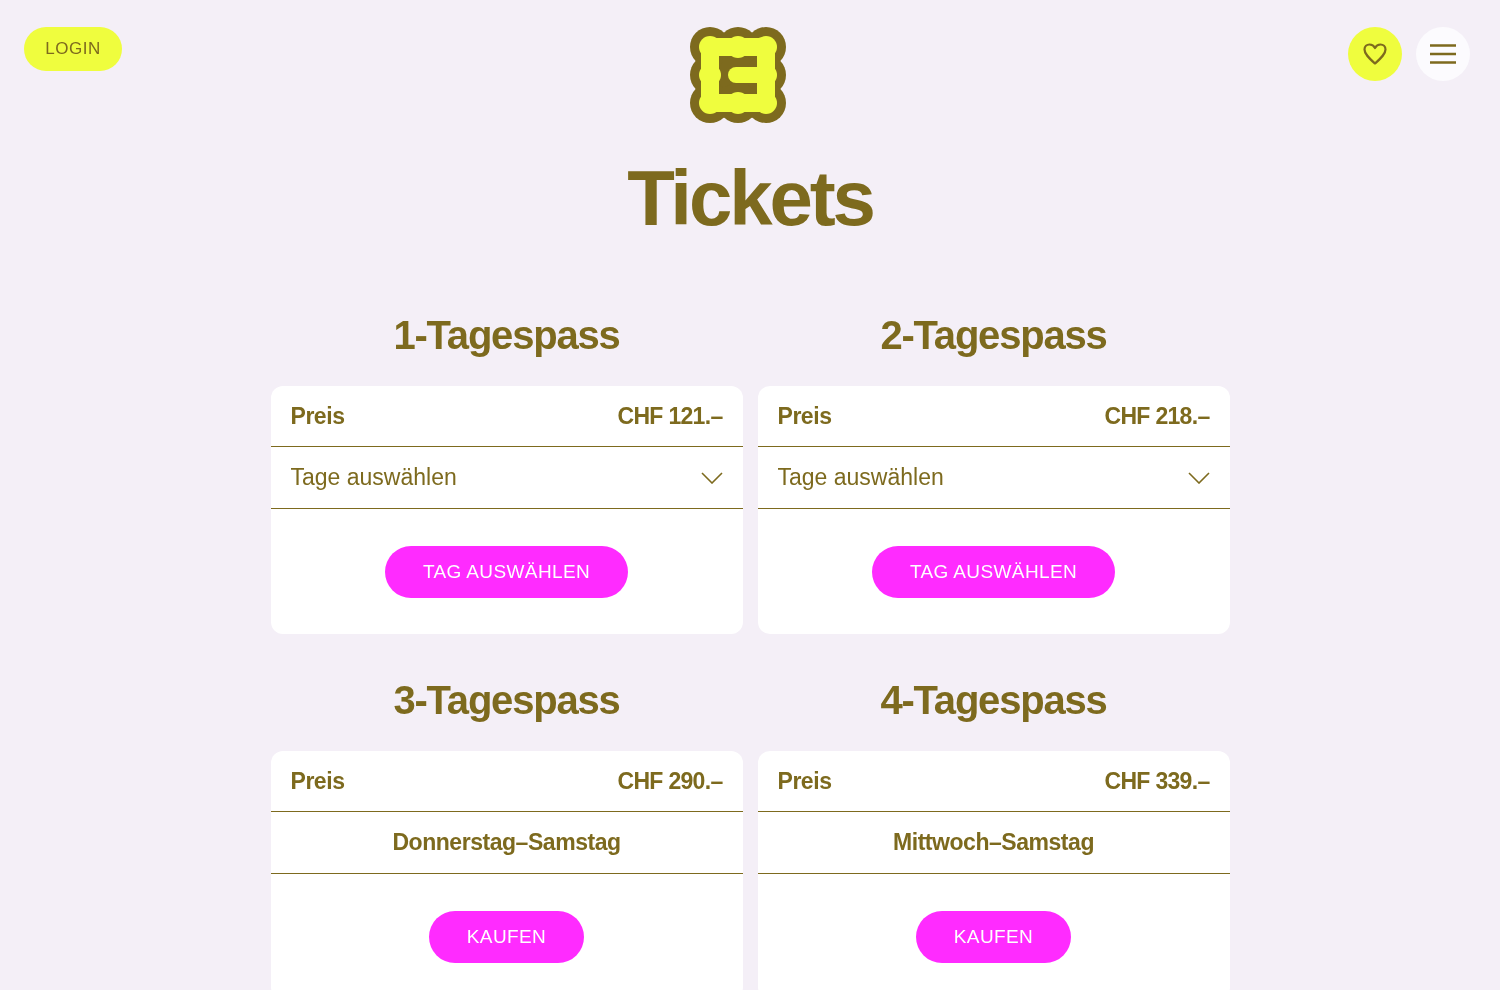 The image size is (1500, 990). Describe the element at coordinates (1157, 416) in the screenshot. I see `price-value: CHF 218.–` at that location.